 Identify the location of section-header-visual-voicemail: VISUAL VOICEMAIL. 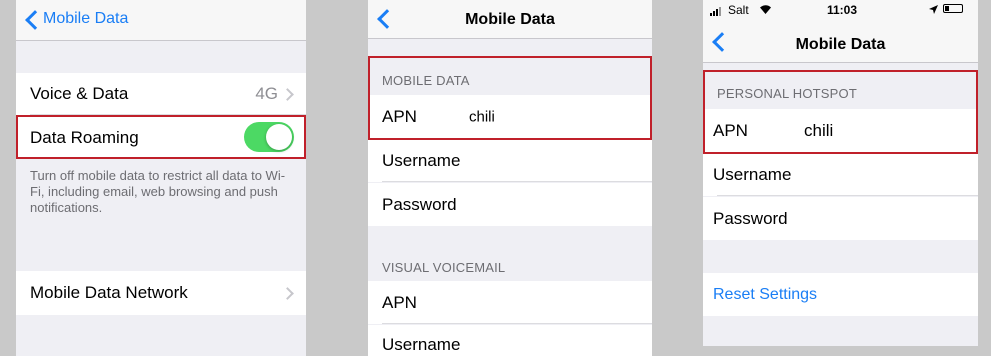
(444, 267).